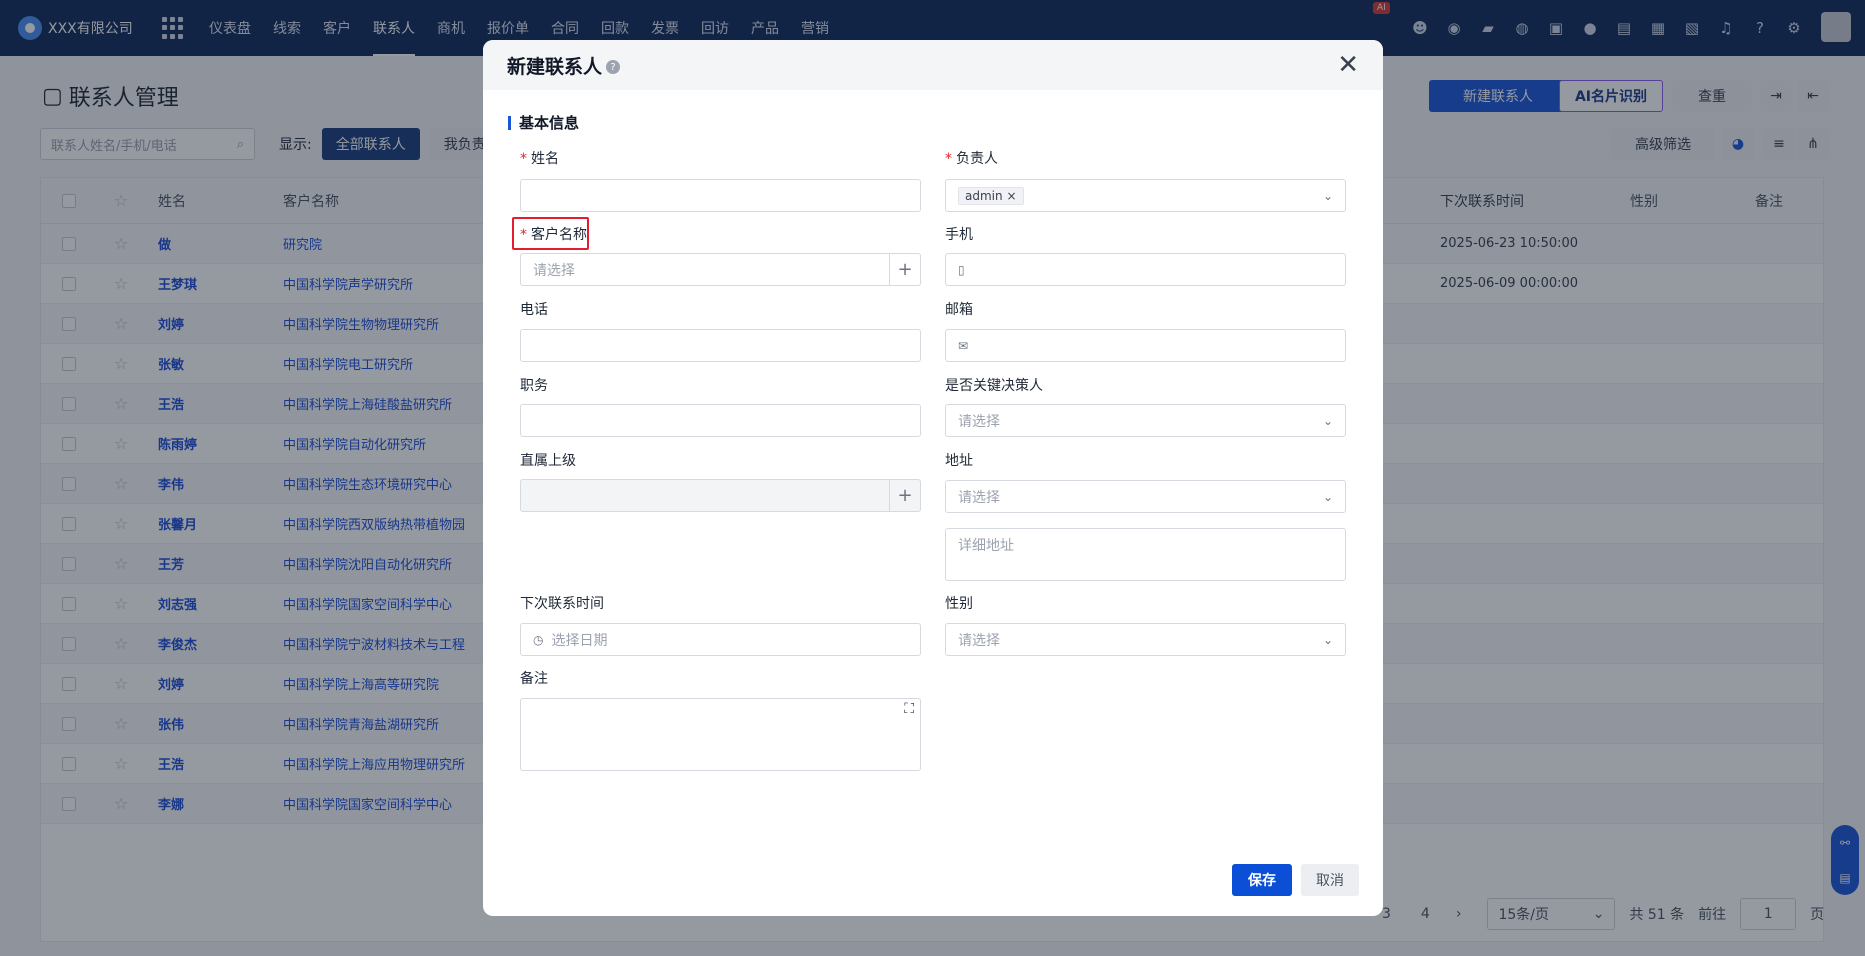 This screenshot has width=1865, height=956. What do you see at coordinates (538, 639) in the screenshot?
I see `clock-icon: ◷` at bounding box center [538, 639].